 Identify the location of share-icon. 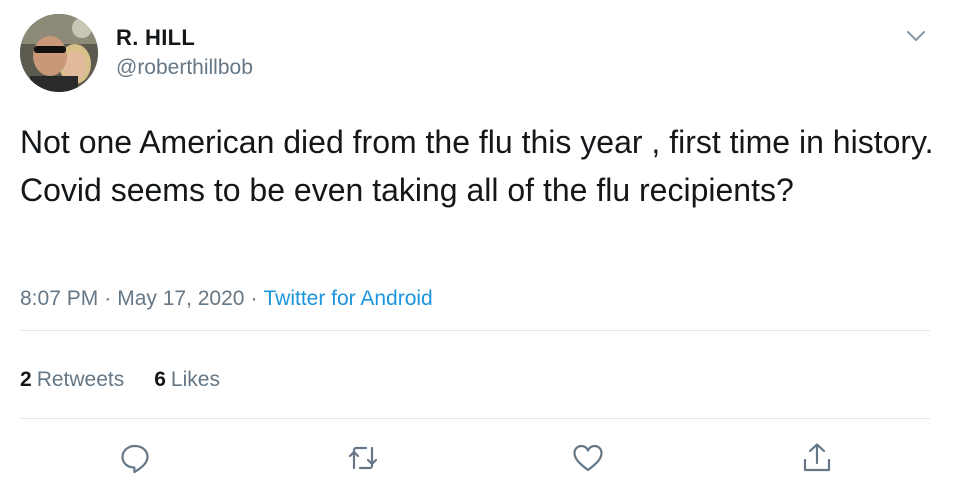
(817, 457).